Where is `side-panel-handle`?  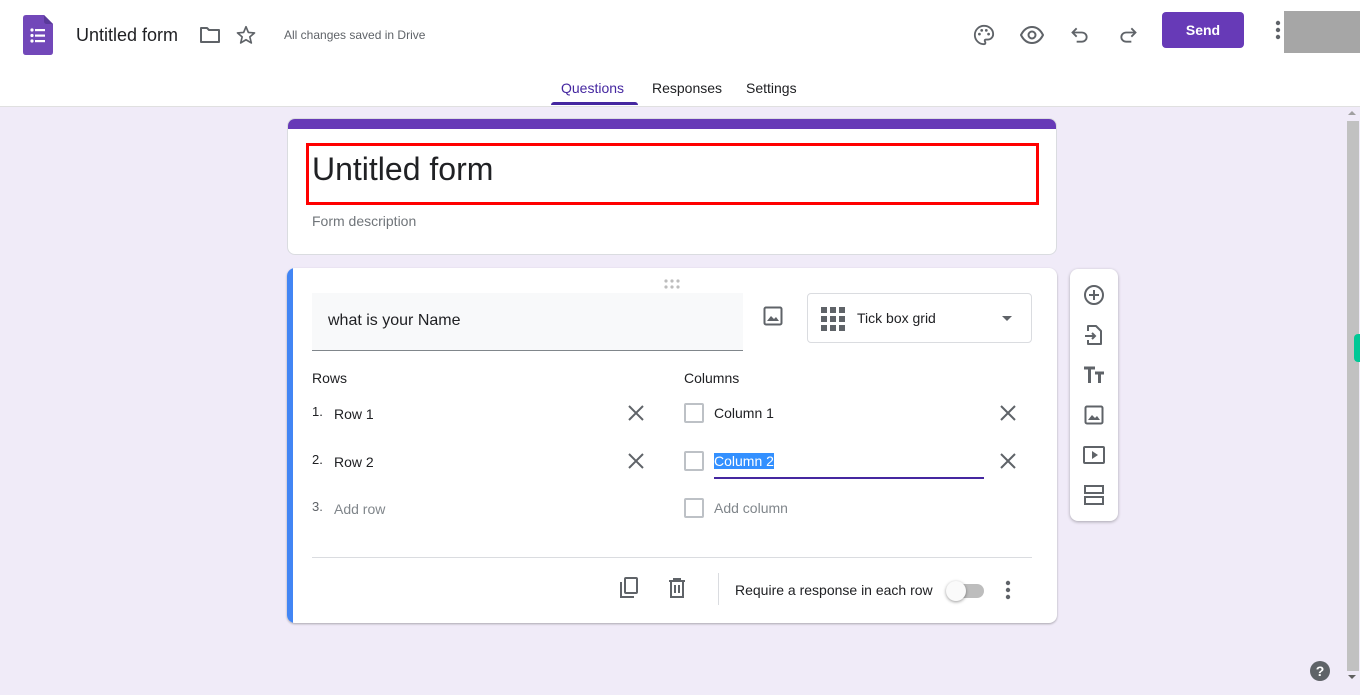
side-panel-handle is located at coordinates (1357, 348).